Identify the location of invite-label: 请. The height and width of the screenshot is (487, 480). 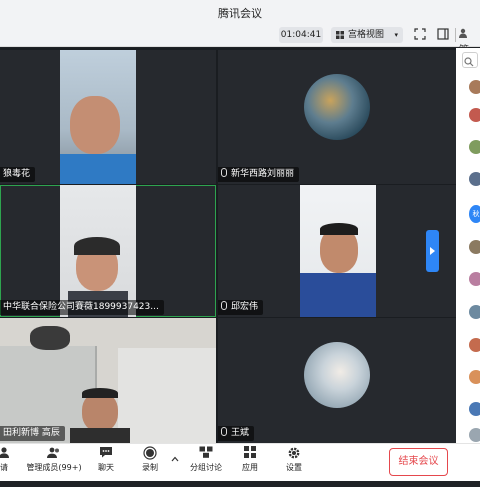
(4, 467).